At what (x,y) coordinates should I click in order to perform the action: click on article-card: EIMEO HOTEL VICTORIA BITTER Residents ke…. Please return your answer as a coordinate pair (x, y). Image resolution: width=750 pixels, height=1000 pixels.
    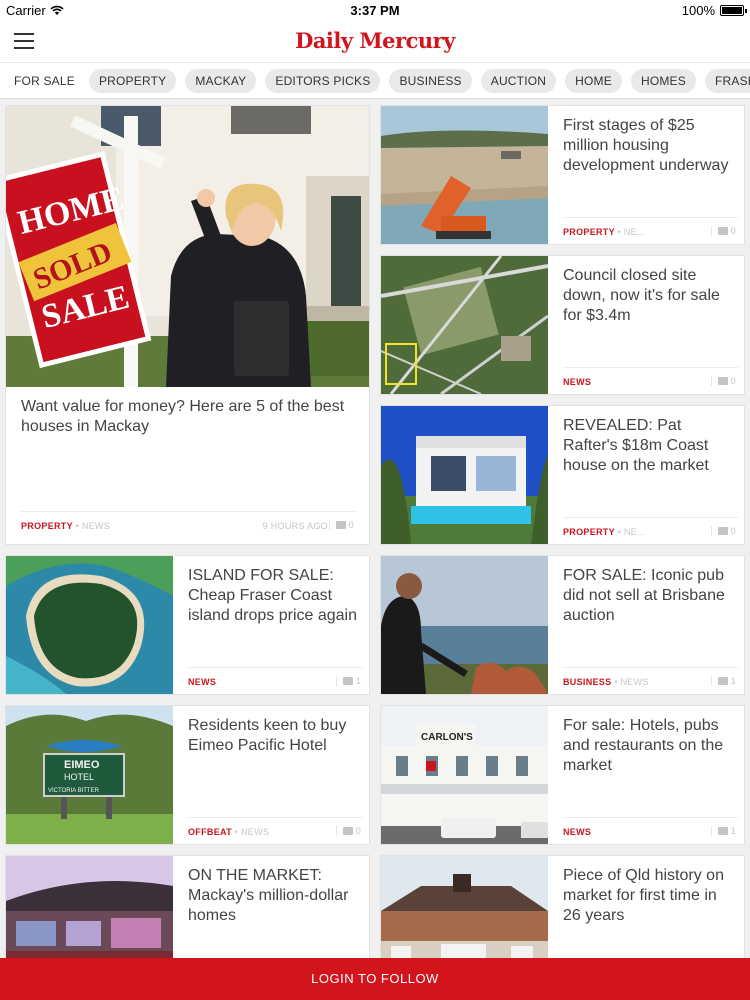
    Looking at the image, I should click on (187, 775).